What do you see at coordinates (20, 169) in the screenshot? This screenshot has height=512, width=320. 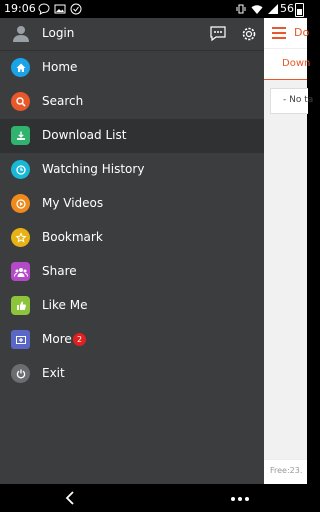 I see `history-icon` at bounding box center [20, 169].